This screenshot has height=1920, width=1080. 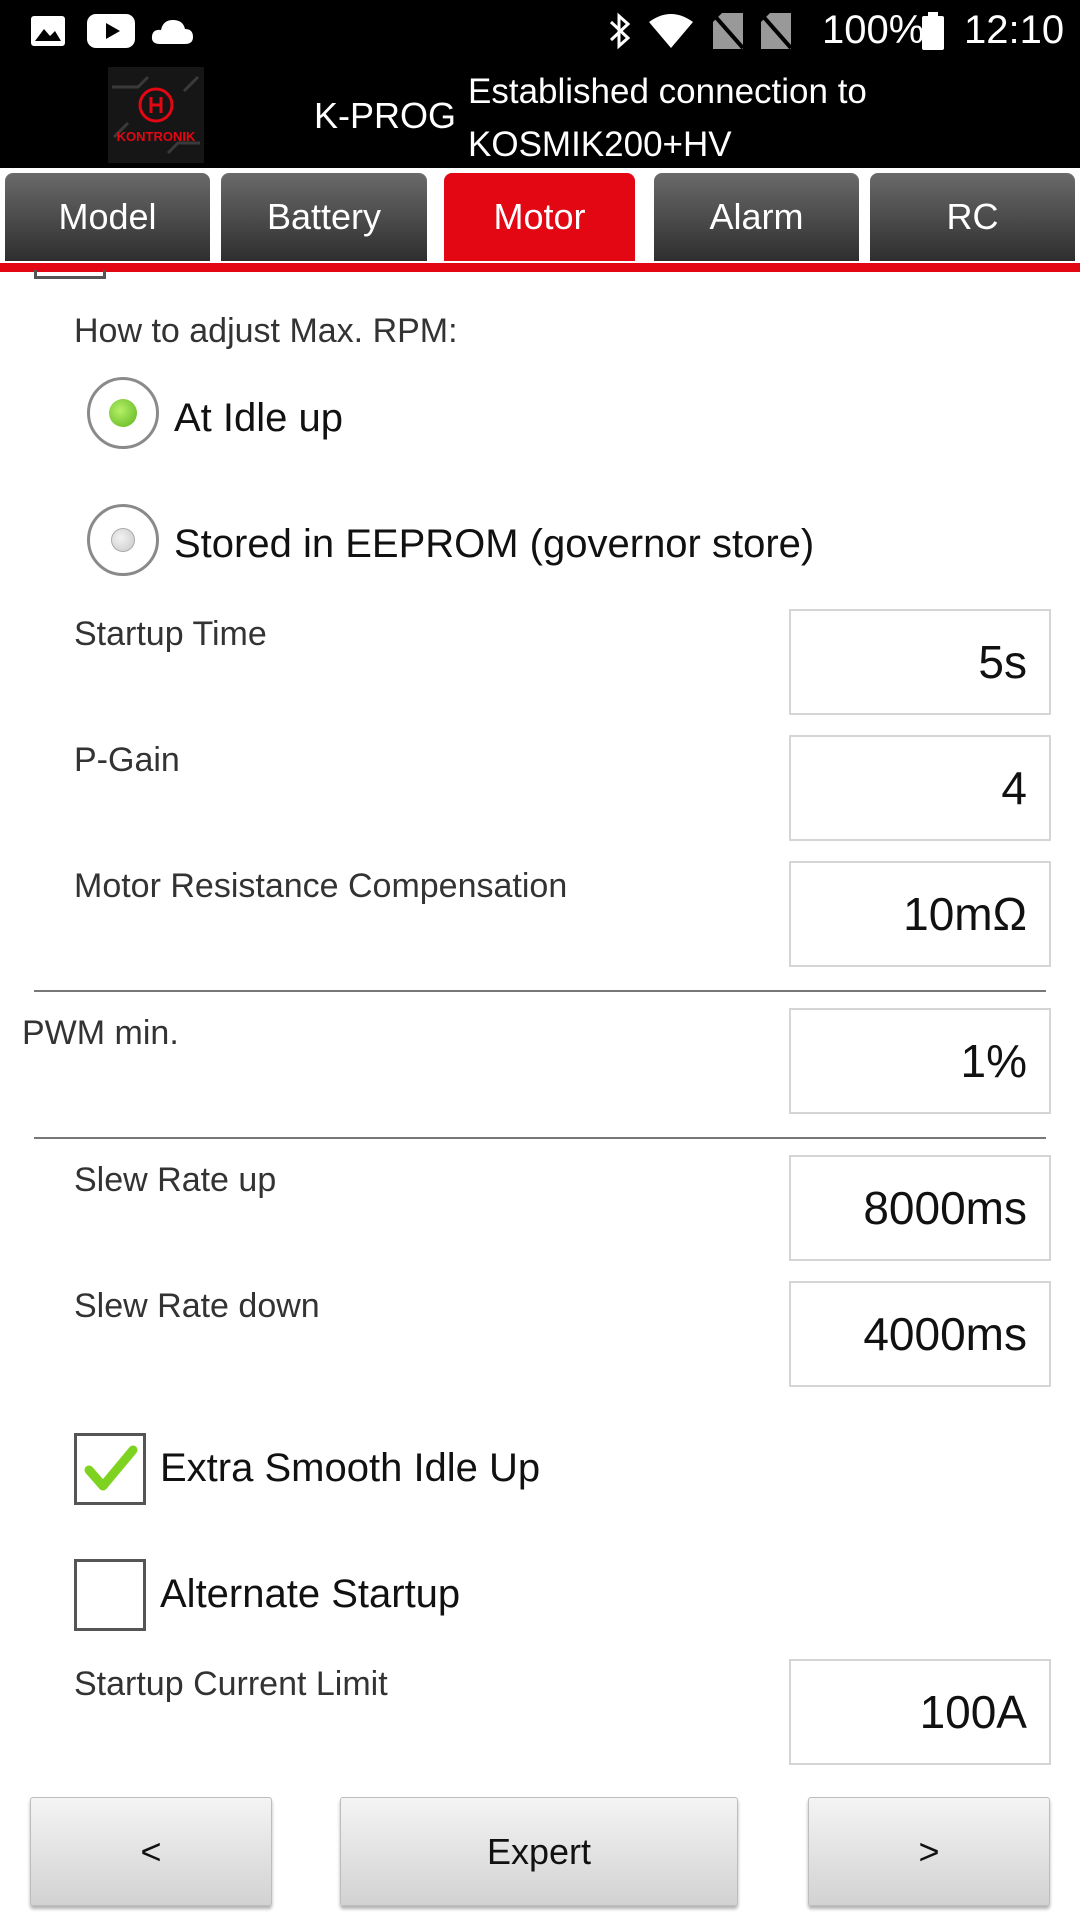 I want to click on motor-resistance-compensation-field: 10mΩ, so click(x=920, y=914).